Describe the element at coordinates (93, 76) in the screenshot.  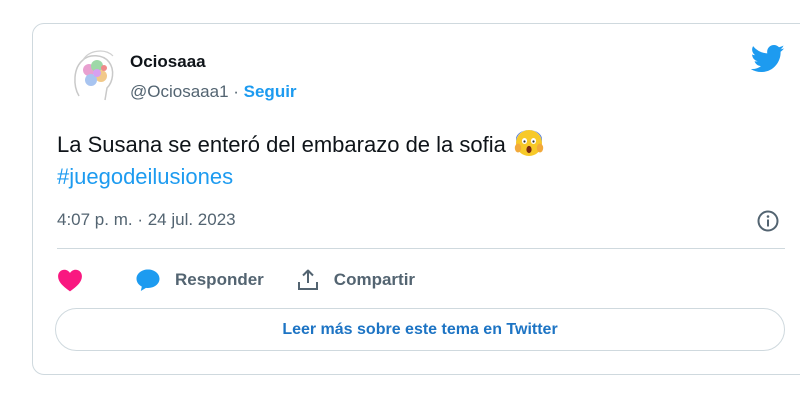
I see `avatar` at that location.